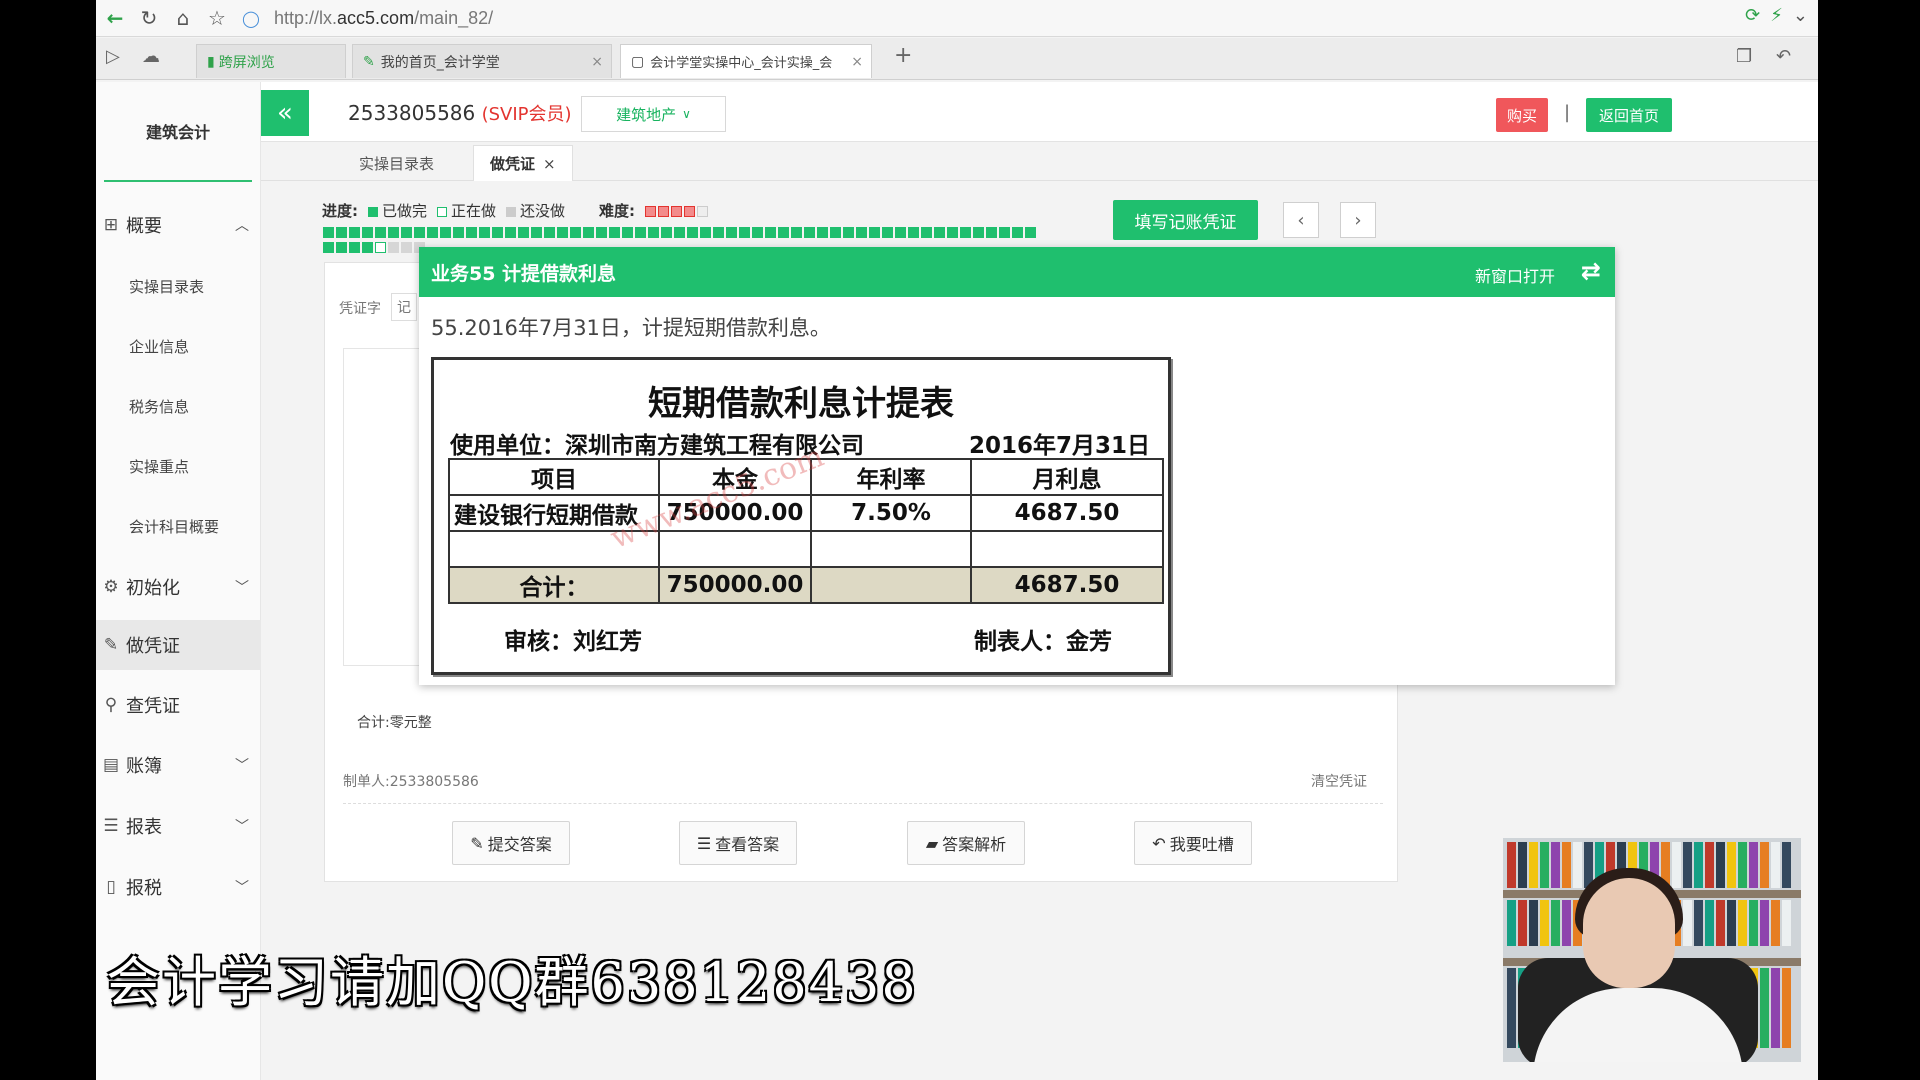  What do you see at coordinates (482, 61) in the screenshot?
I see `browser-tab-home: ✎ 我的首页_会计学堂 ×` at bounding box center [482, 61].